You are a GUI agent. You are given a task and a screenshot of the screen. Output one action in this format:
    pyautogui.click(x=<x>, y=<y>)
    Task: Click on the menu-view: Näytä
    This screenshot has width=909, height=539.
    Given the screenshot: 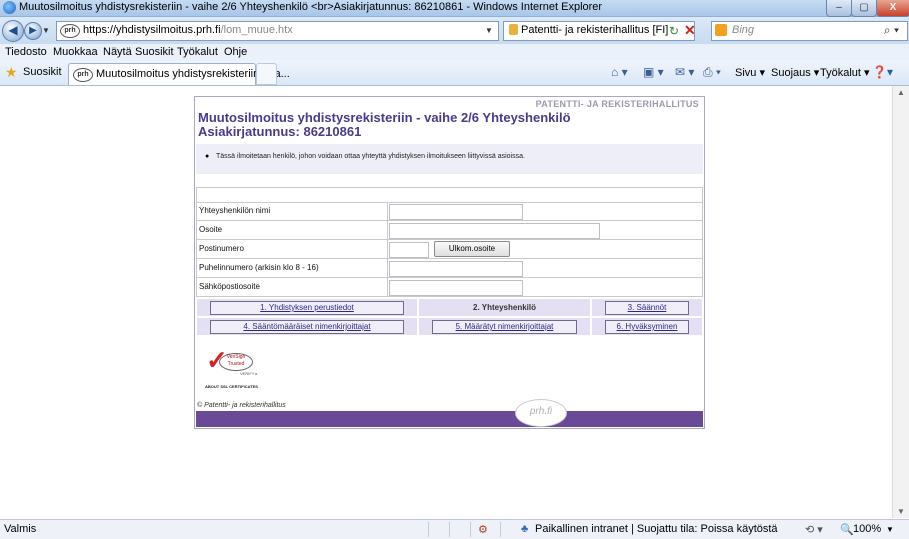 What is the action you would take?
    pyautogui.click(x=117, y=52)
    